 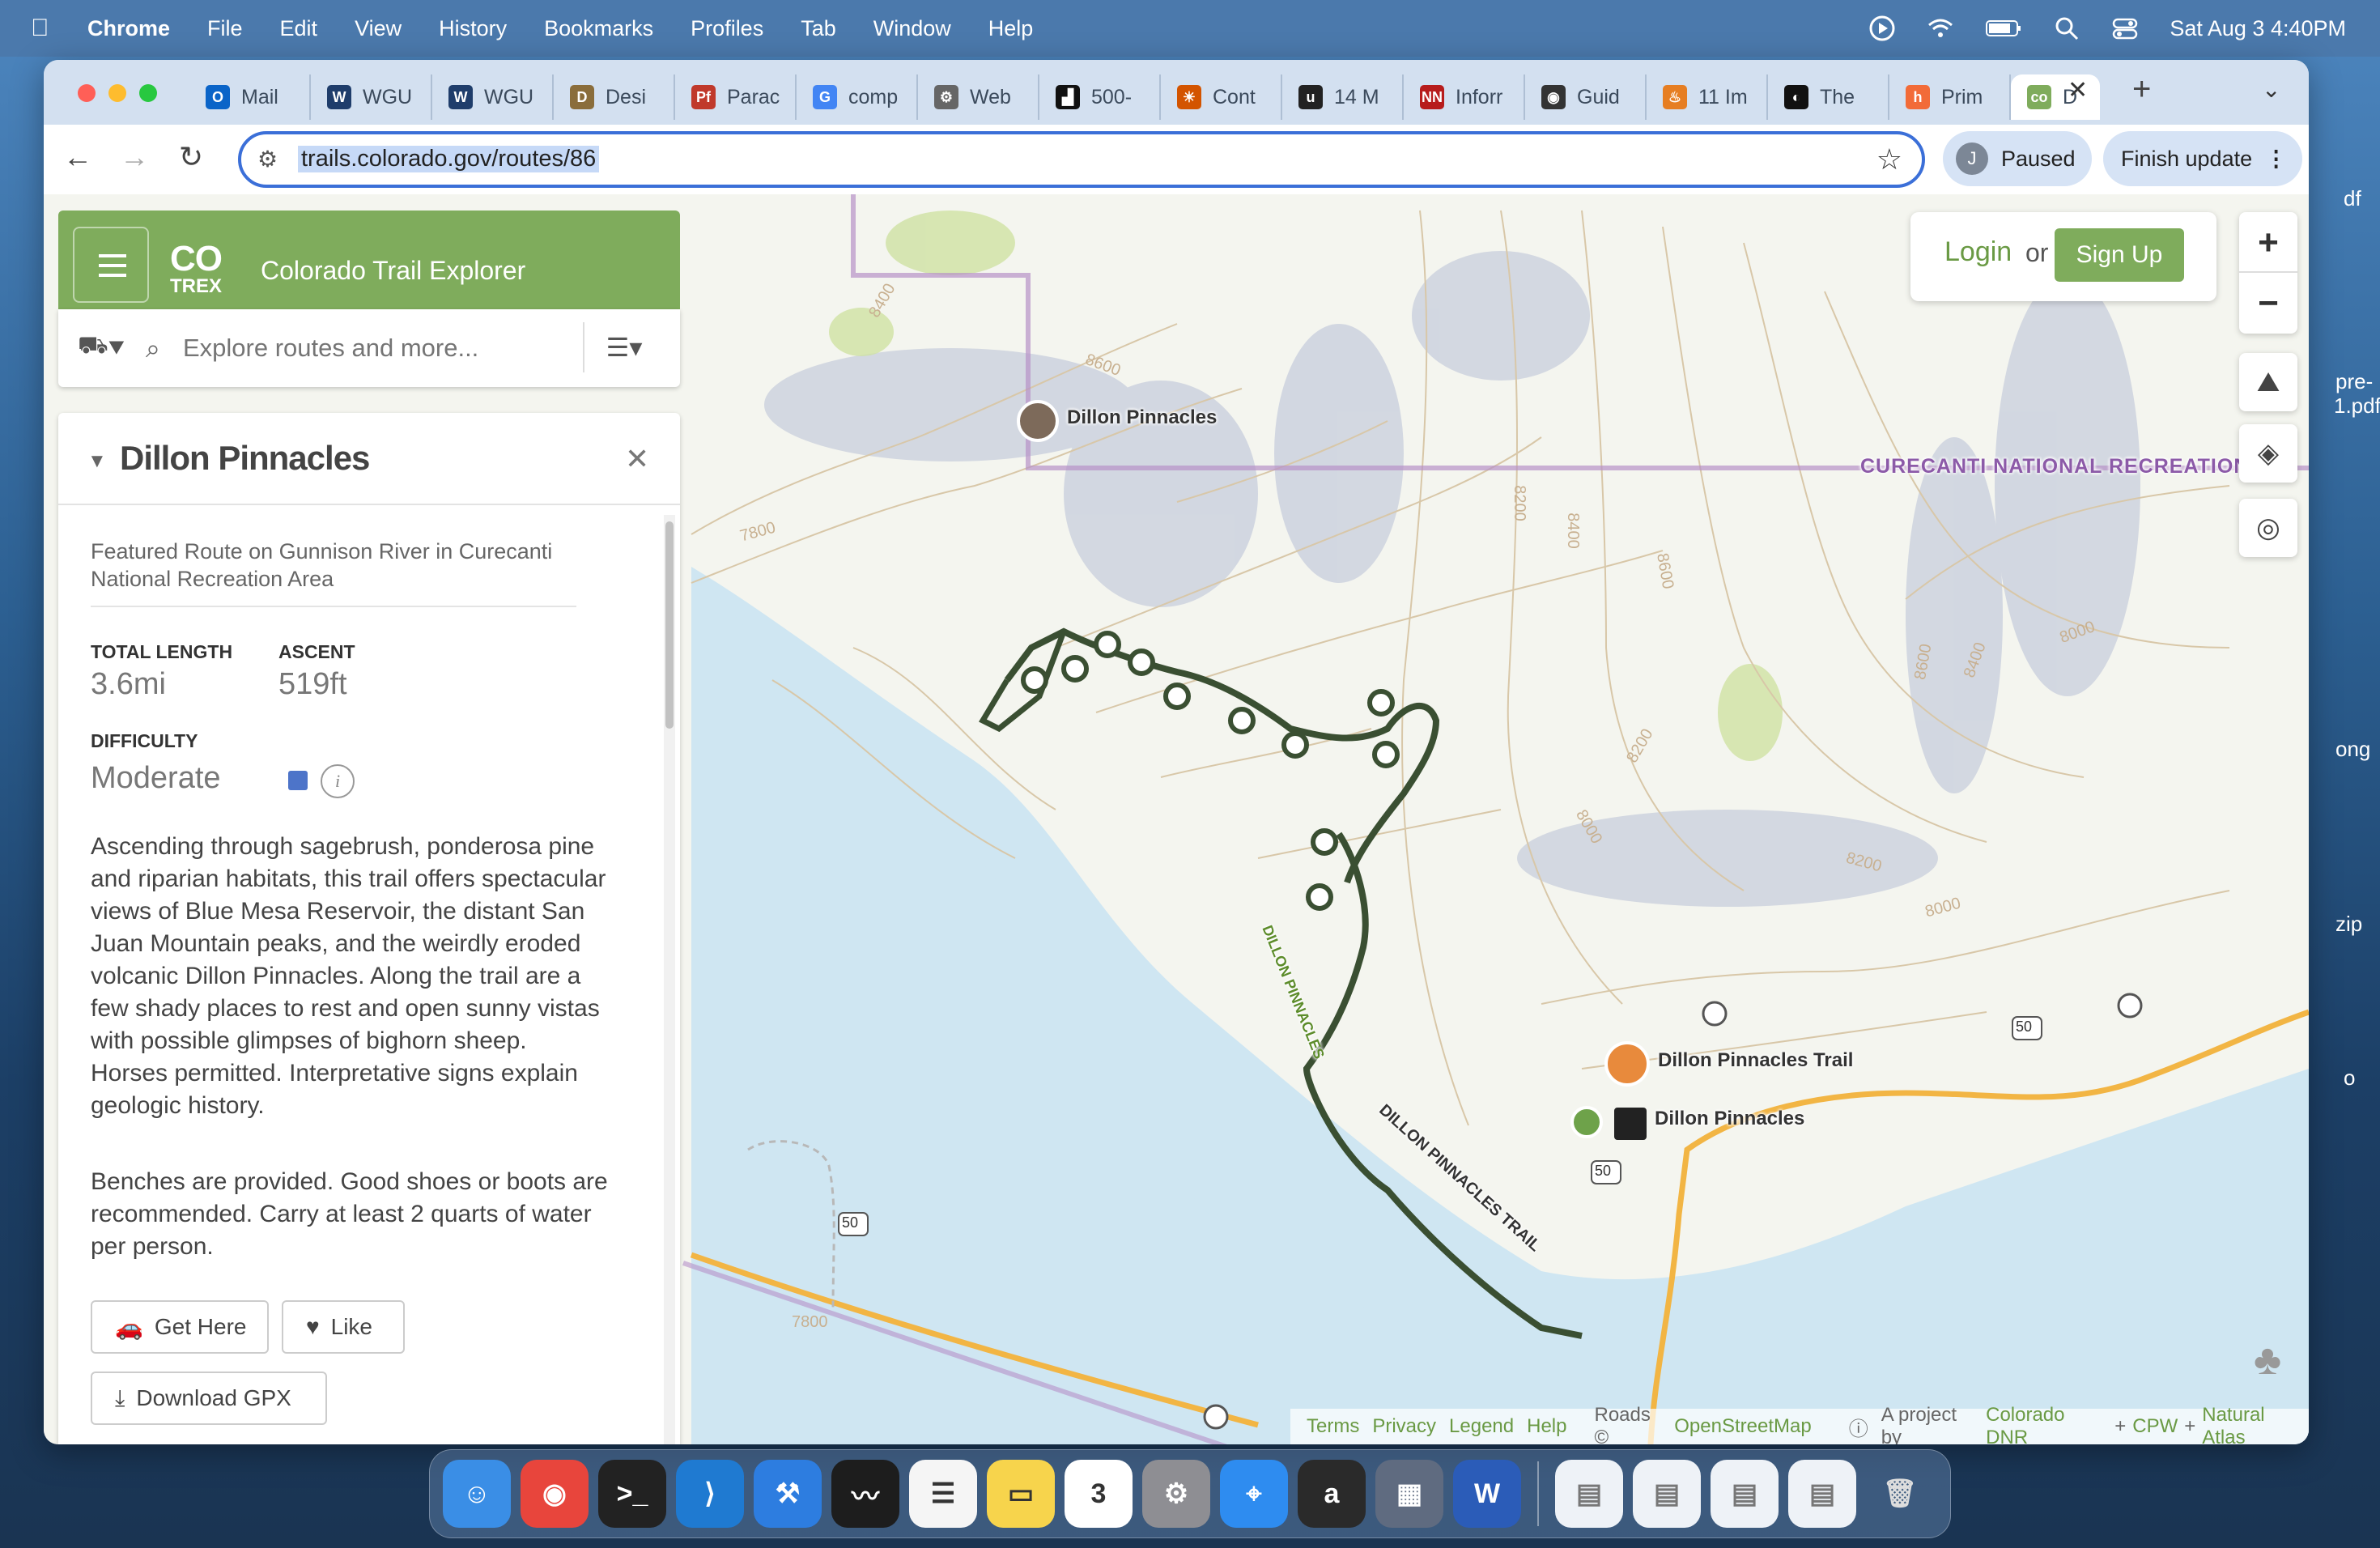 I want to click on back-button: ←, so click(x=78, y=157).